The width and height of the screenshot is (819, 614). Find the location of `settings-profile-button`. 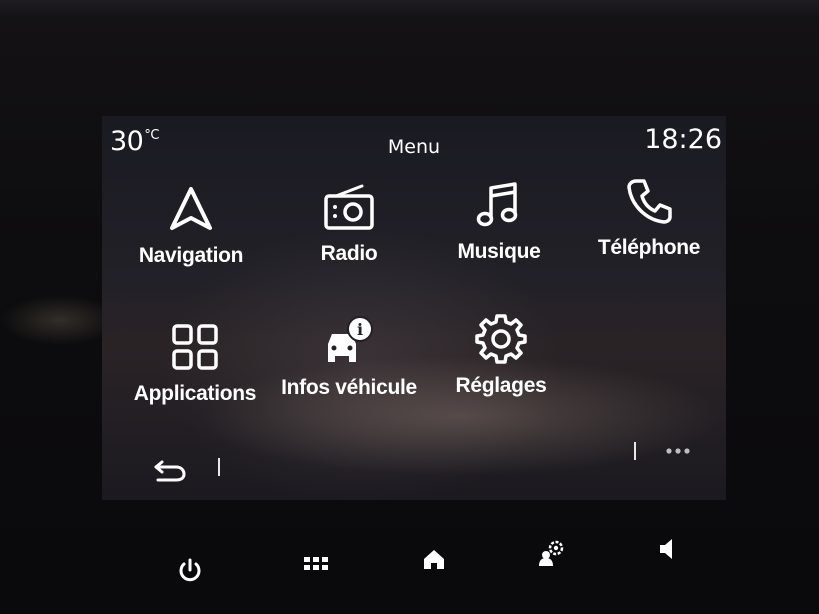

settings-profile-button is located at coordinates (552, 563).